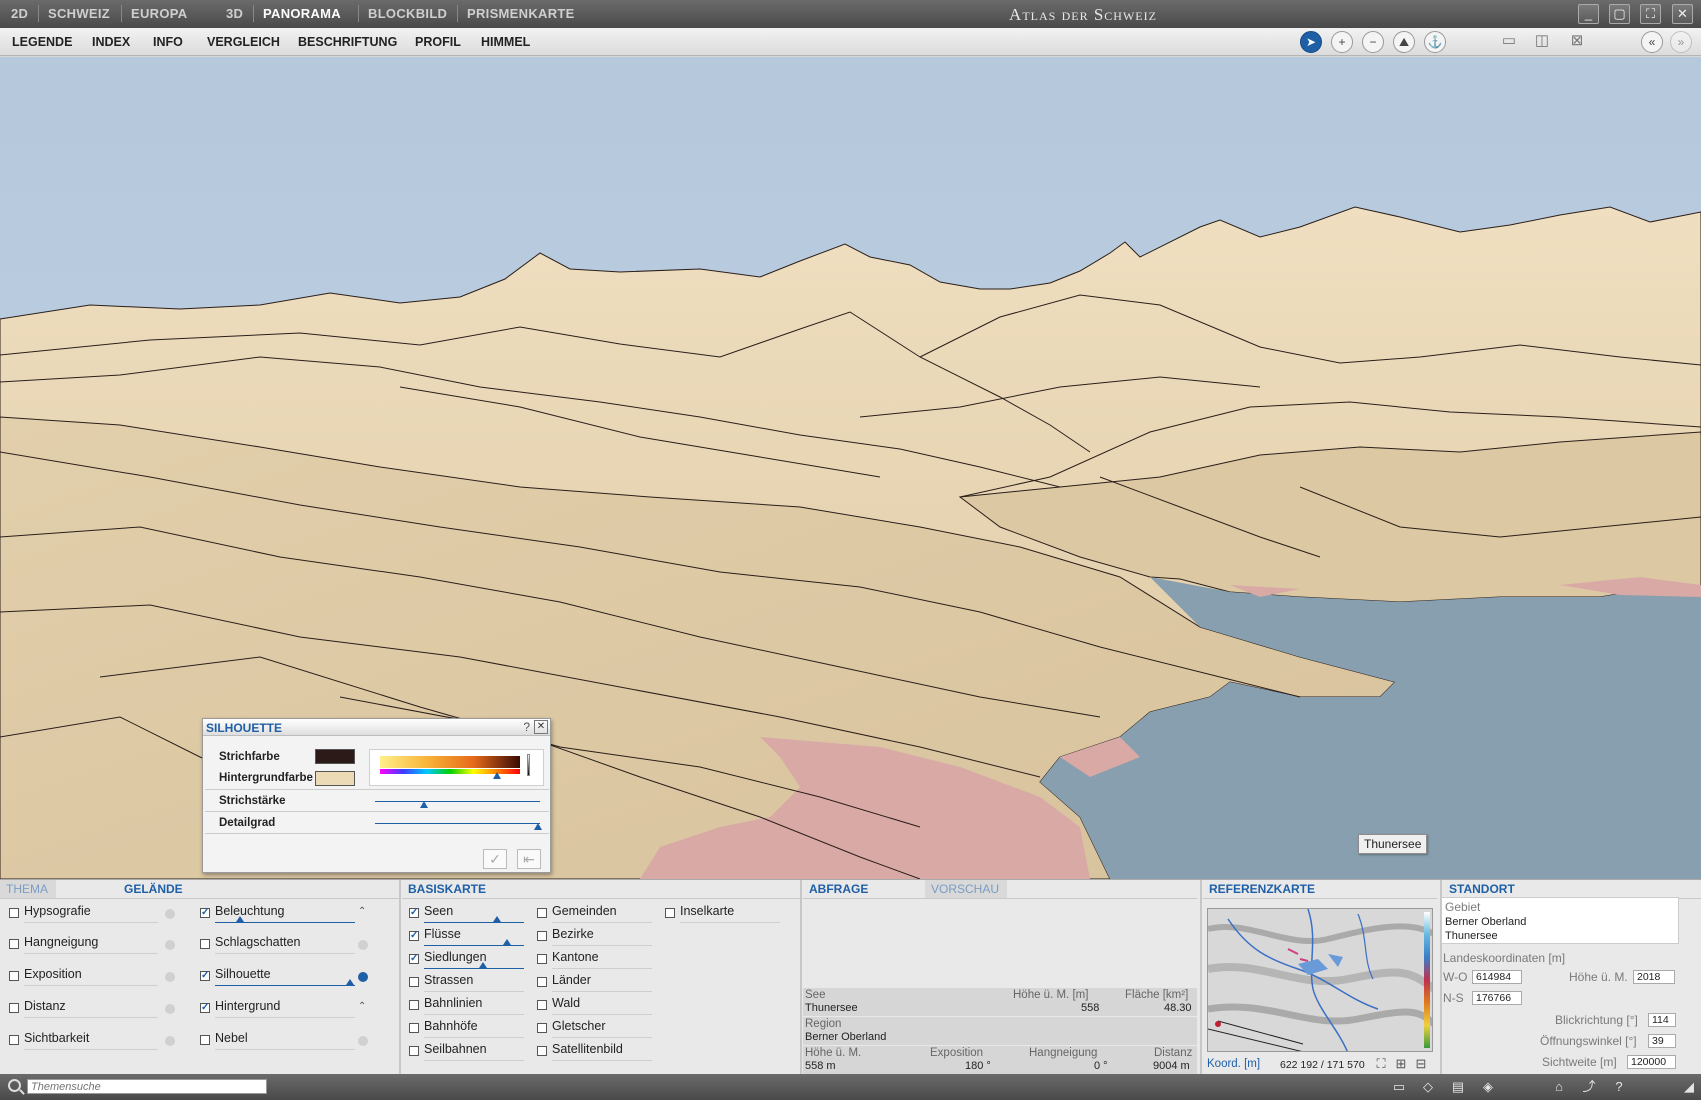 Image resolution: width=1701 pixels, height=1100 pixels. I want to click on checkbox-bezirke, so click(542, 936).